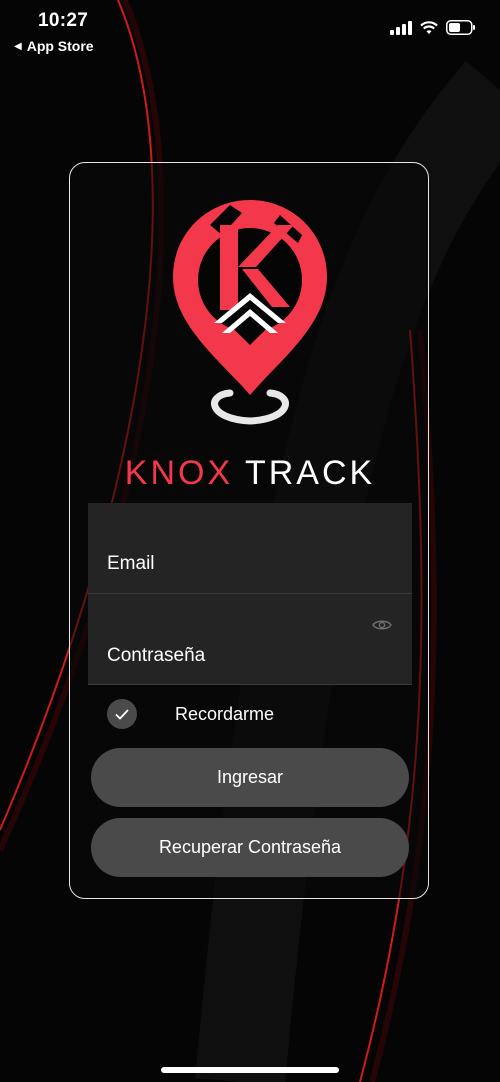  What do you see at coordinates (156, 655) in the screenshot?
I see `password-label: Contraseña` at bounding box center [156, 655].